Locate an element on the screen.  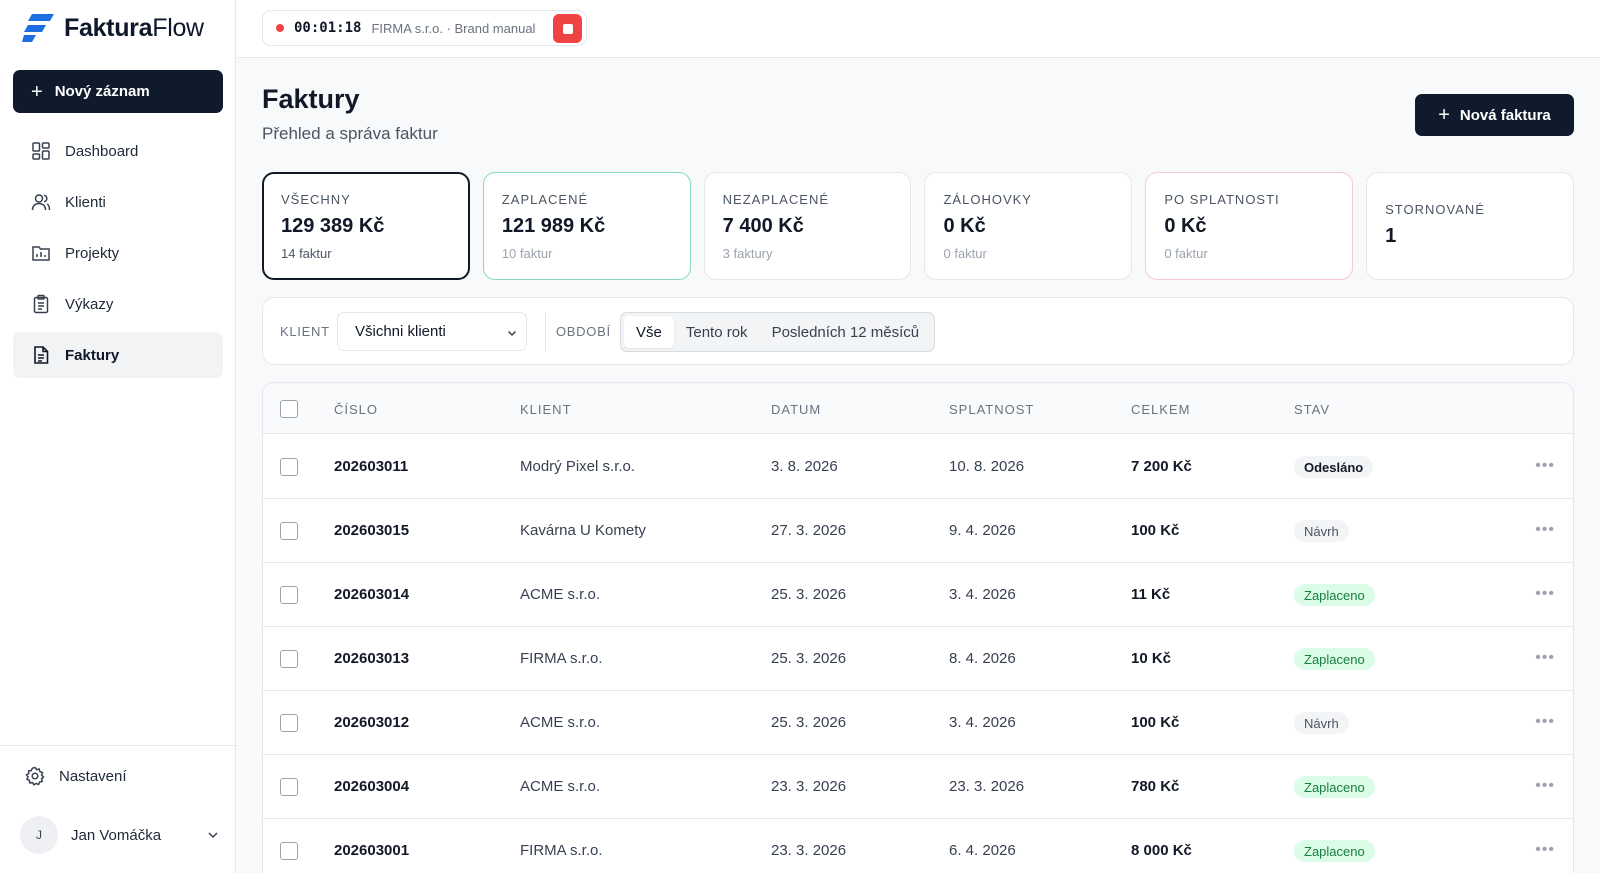
invoice-number: 202603015 is located at coordinates (371, 530).